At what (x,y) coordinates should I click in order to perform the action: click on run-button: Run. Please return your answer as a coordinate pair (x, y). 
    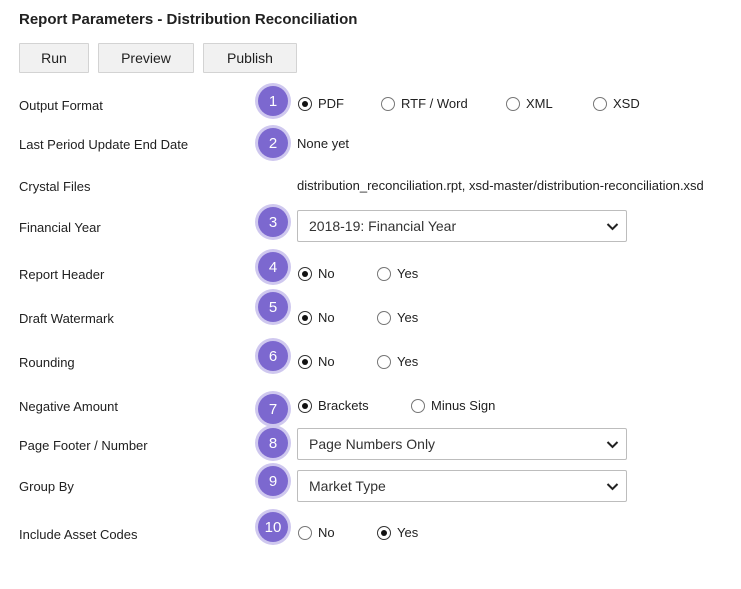
    Looking at the image, I should click on (54, 58).